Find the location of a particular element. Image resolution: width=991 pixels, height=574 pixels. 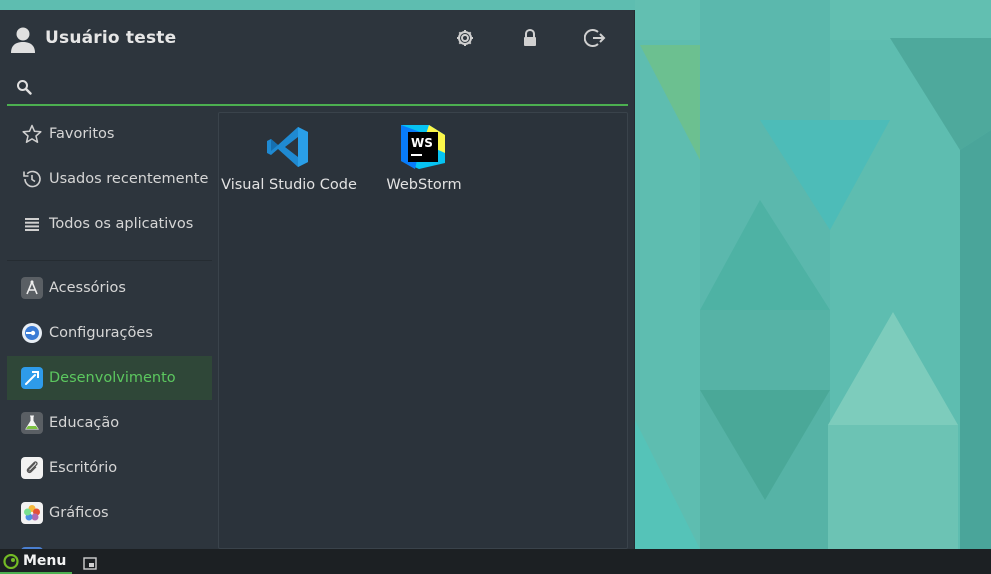

app-tile-webstorm: WS WebStorm is located at coordinates (419, 163).